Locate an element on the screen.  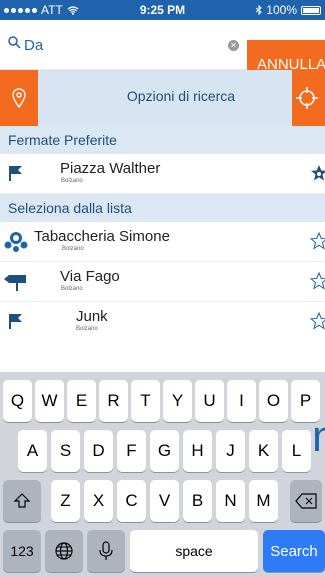
key-c: C is located at coordinates (131, 501).